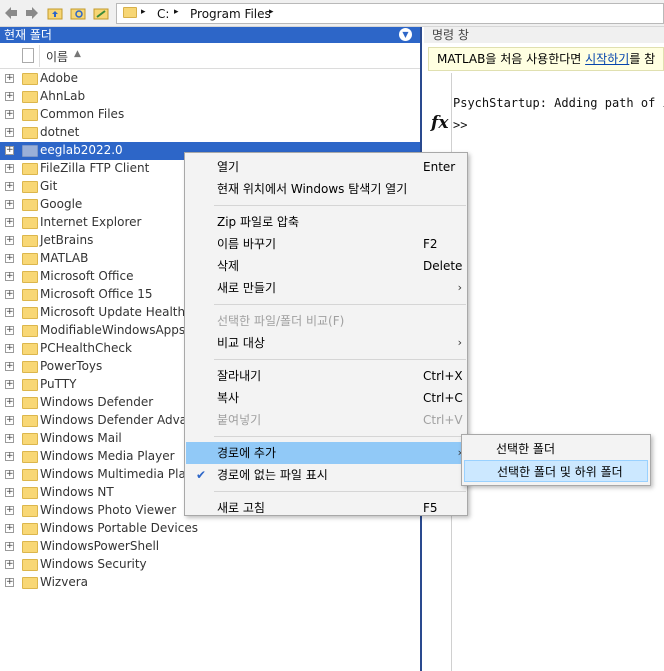 The height and width of the screenshot is (671, 664). What do you see at coordinates (210, 583) in the screenshot?
I see `folder-row: + Wizvera` at bounding box center [210, 583].